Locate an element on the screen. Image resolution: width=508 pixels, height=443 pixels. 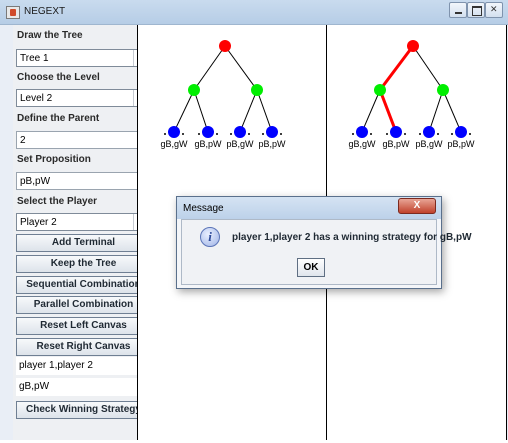
reset-right-canvas-button: Reset Right Canvas is located at coordinates (83, 347).